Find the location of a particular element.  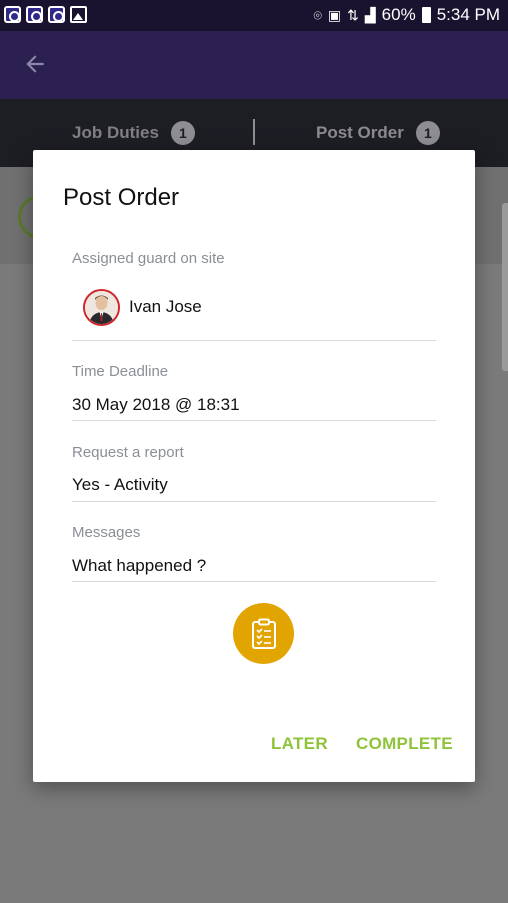

tab-post-order: Post Order 1 is located at coordinates (378, 133).